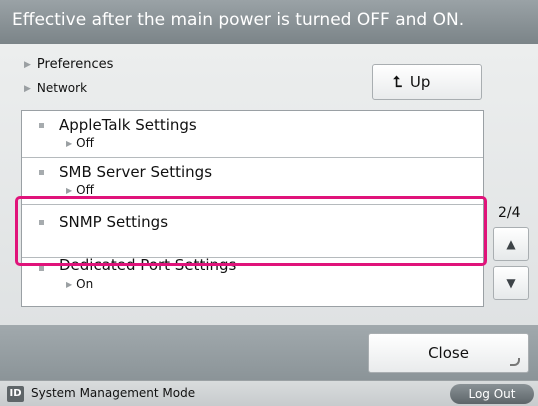  Describe the element at coordinates (252, 281) in the screenshot. I see `list-item-dedicated-port: Dedicated Port Settings ▶ On` at that location.